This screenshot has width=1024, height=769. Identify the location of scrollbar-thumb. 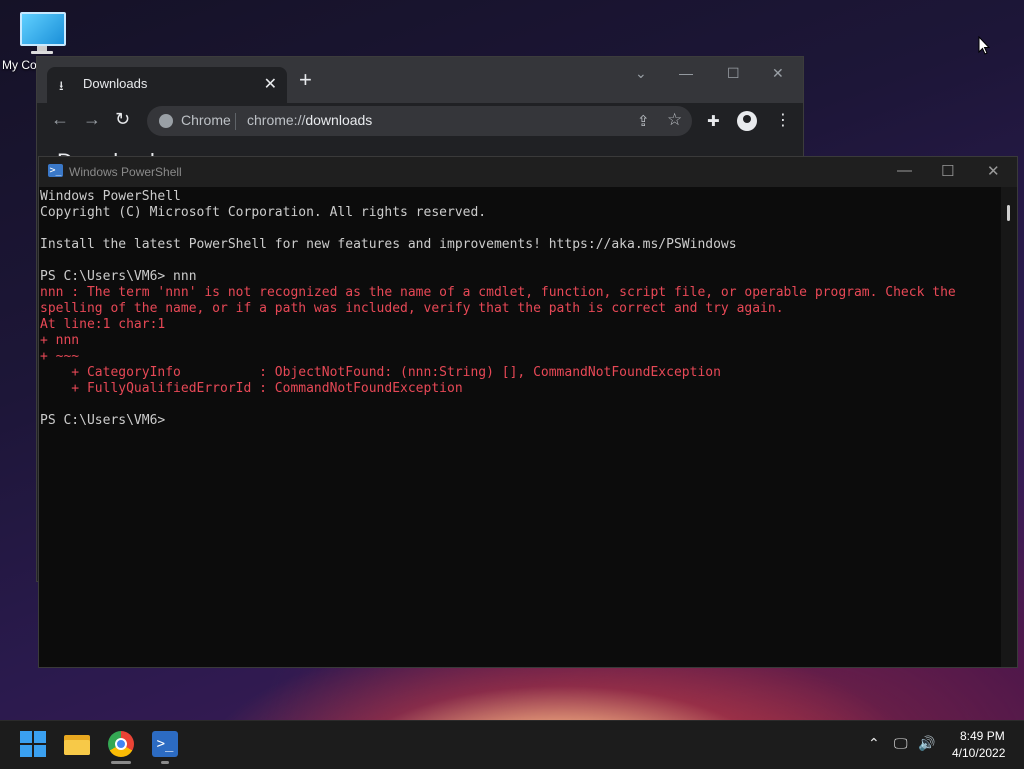
(1008, 213).